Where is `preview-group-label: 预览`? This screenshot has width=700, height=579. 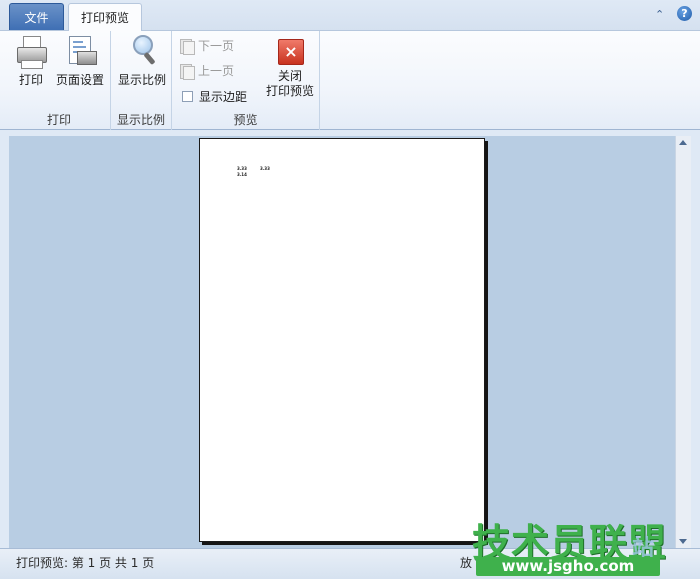
preview-group-label: 预览 is located at coordinates (245, 120).